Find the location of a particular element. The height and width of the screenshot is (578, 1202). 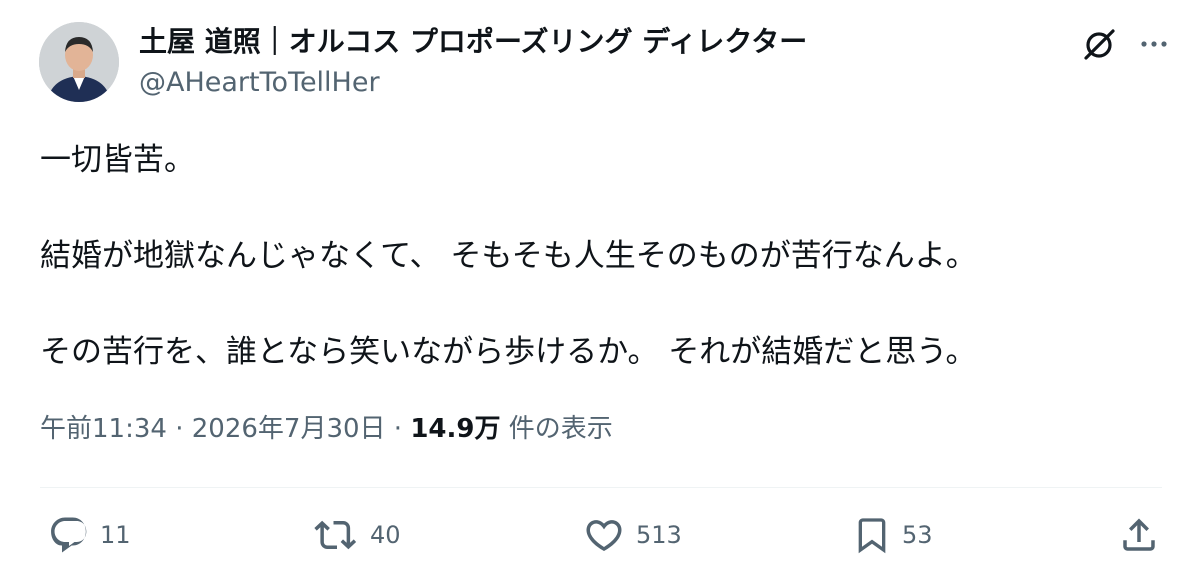

more-button is located at coordinates (1154, 44).